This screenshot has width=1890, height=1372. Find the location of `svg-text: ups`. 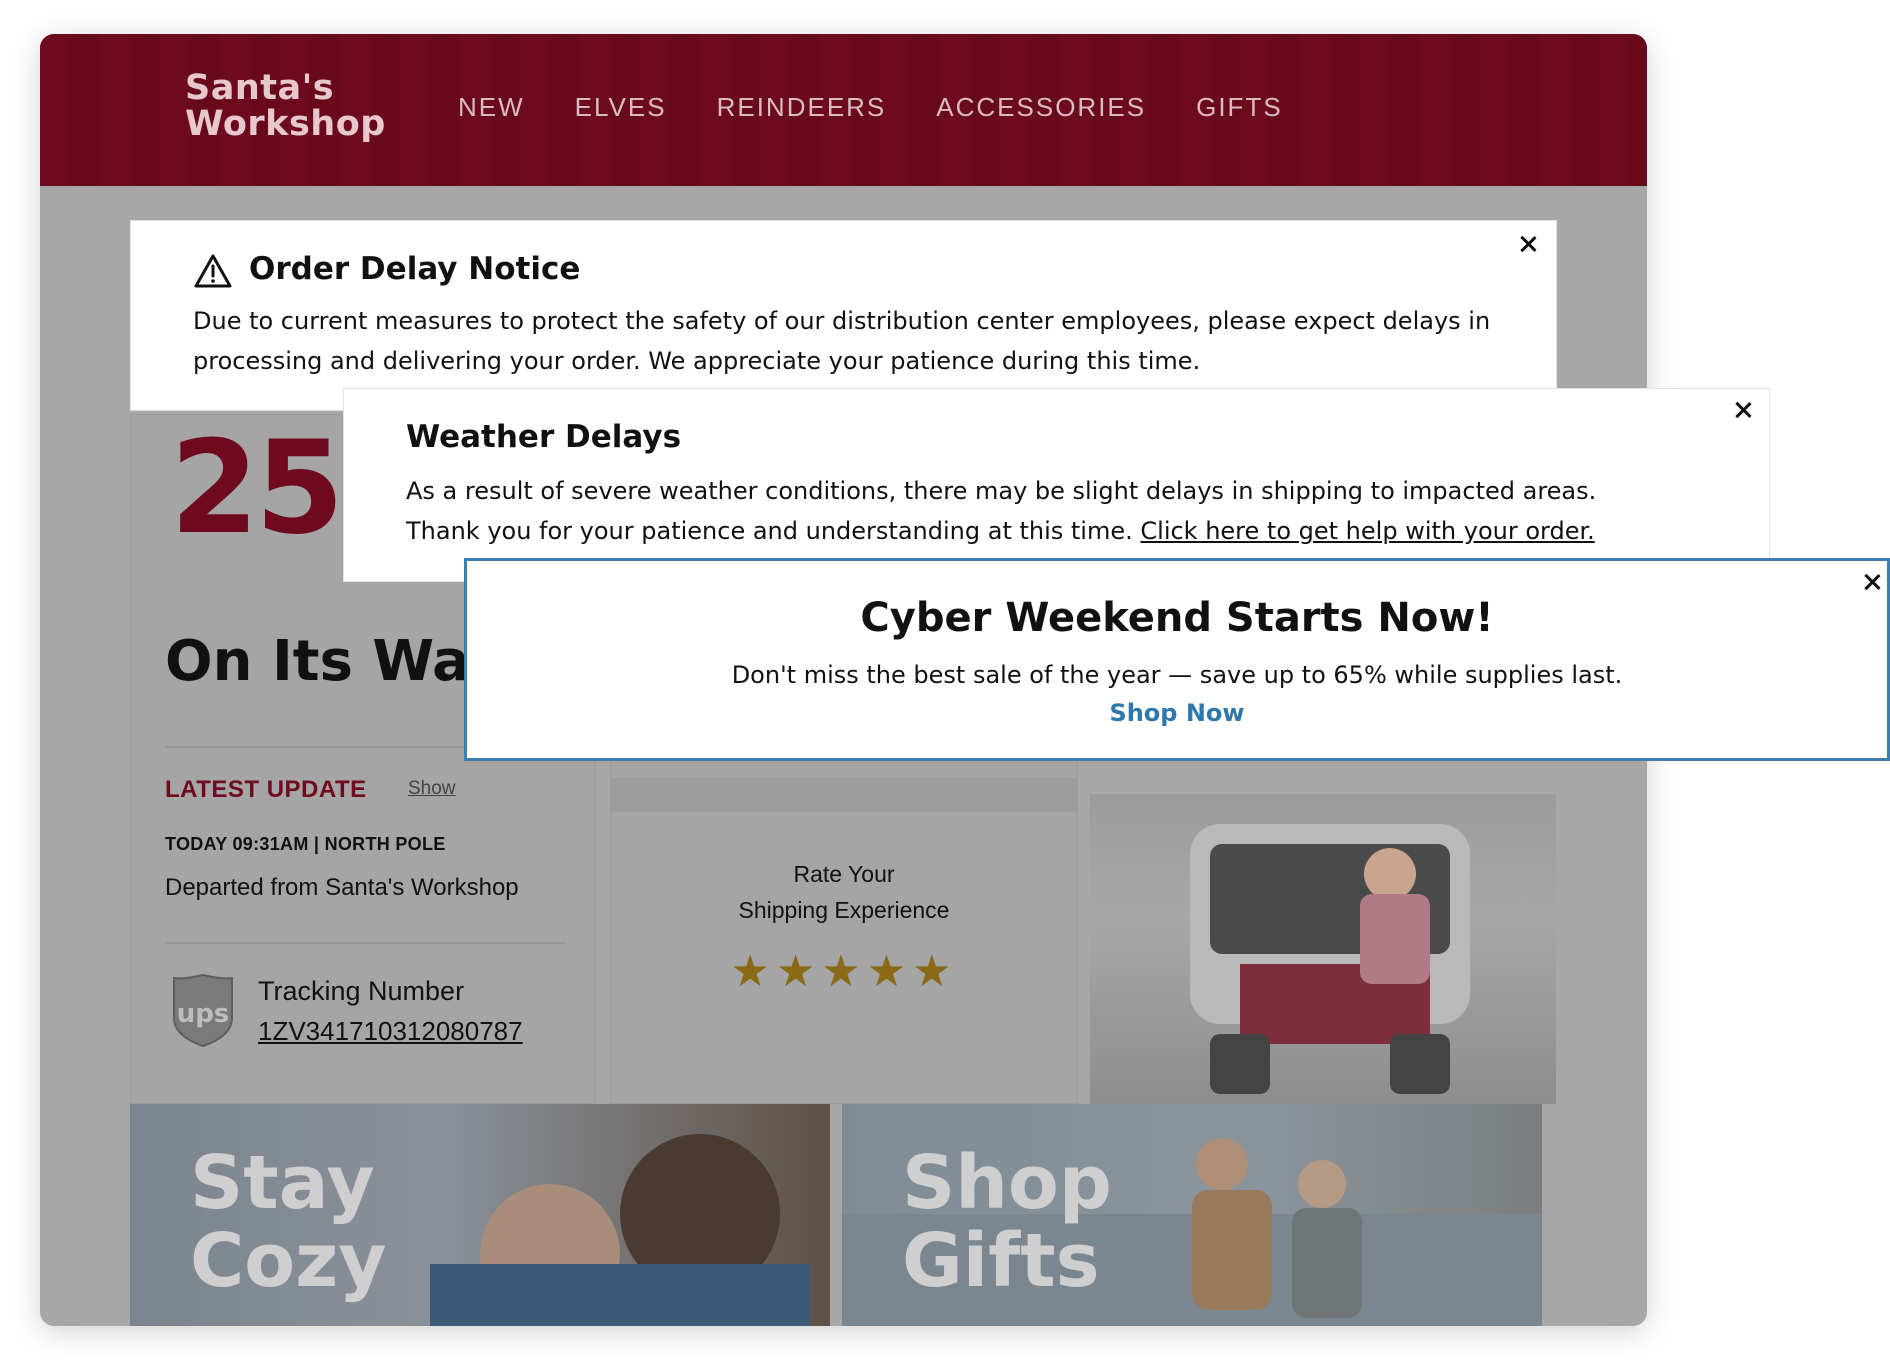

svg-text: ups is located at coordinates (203, 1014).